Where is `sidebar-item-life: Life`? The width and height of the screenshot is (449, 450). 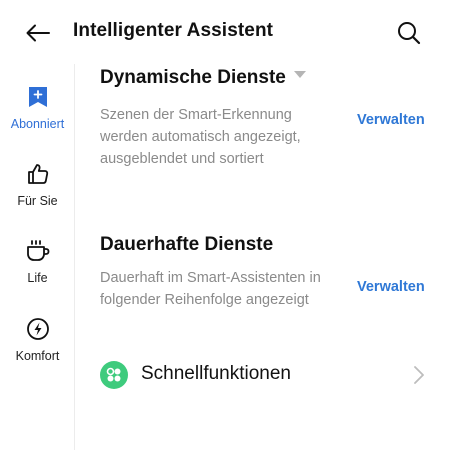
sidebar-item-life: Life is located at coordinates (37, 261).